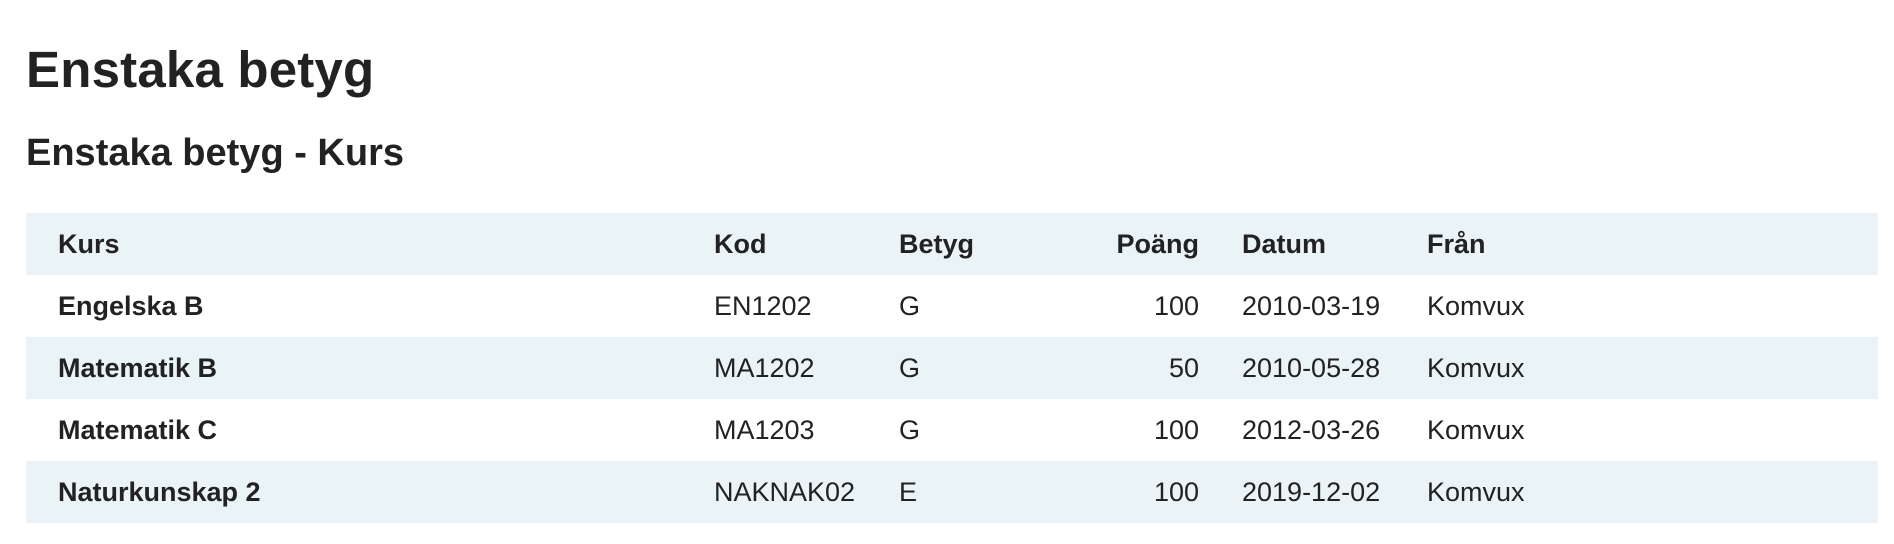  Describe the element at coordinates (1183, 367) in the screenshot. I see `cell-poang: 50` at that location.